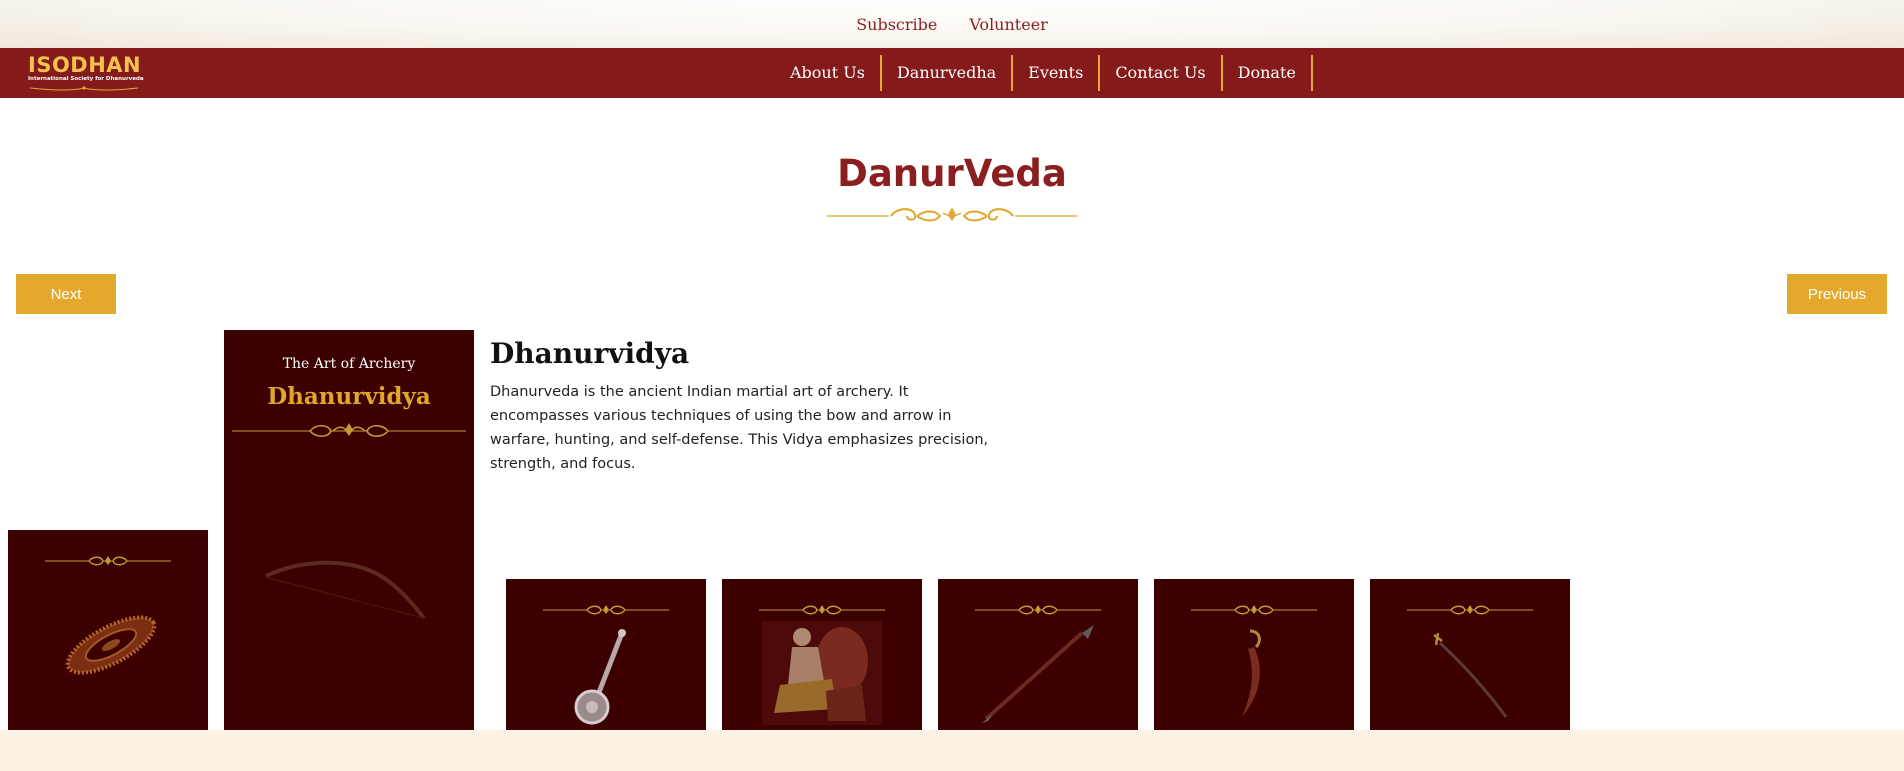 The width and height of the screenshot is (1904, 771). I want to click on footer-strip, so click(952, 750).